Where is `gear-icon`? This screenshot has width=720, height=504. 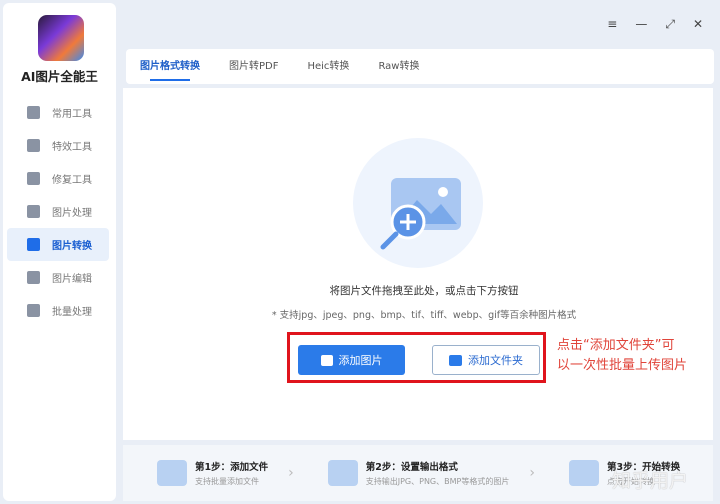 gear-icon is located at coordinates (342, 473).